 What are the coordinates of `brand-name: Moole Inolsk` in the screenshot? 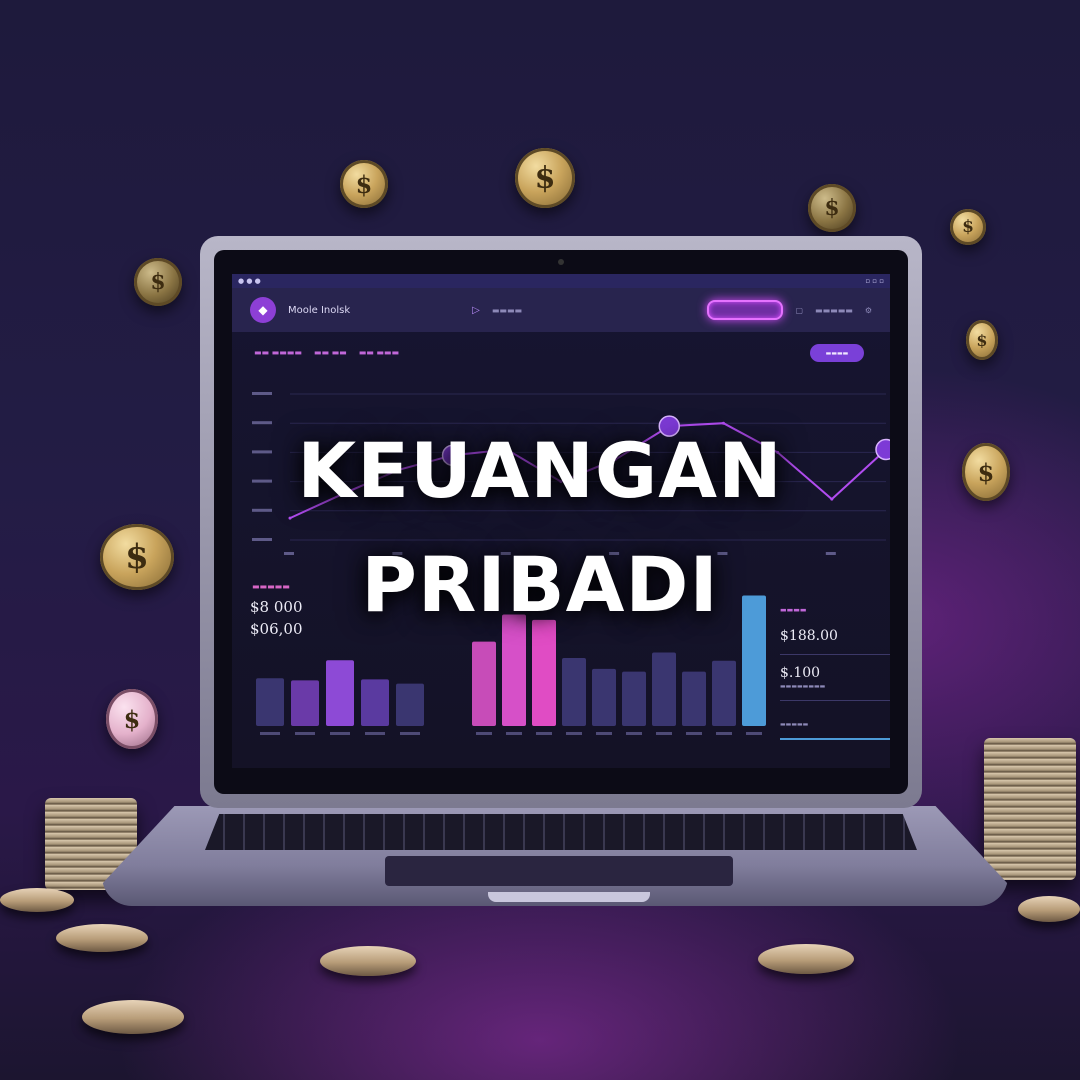 It's located at (319, 310).